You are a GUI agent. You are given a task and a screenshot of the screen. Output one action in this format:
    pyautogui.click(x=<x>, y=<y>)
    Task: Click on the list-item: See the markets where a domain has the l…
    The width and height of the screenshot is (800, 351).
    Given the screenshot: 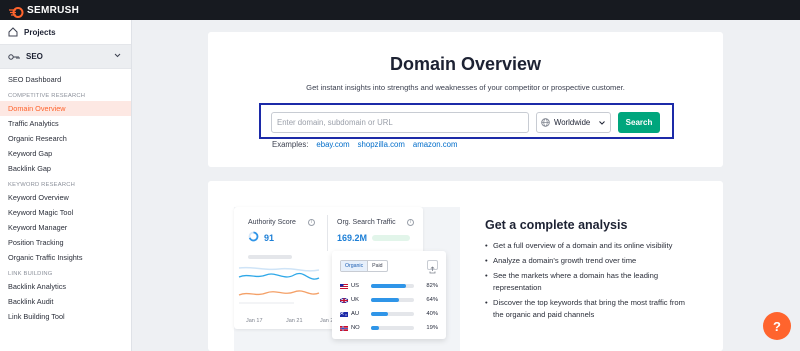 What is the action you would take?
    pyautogui.click(x=586, y=282)
    